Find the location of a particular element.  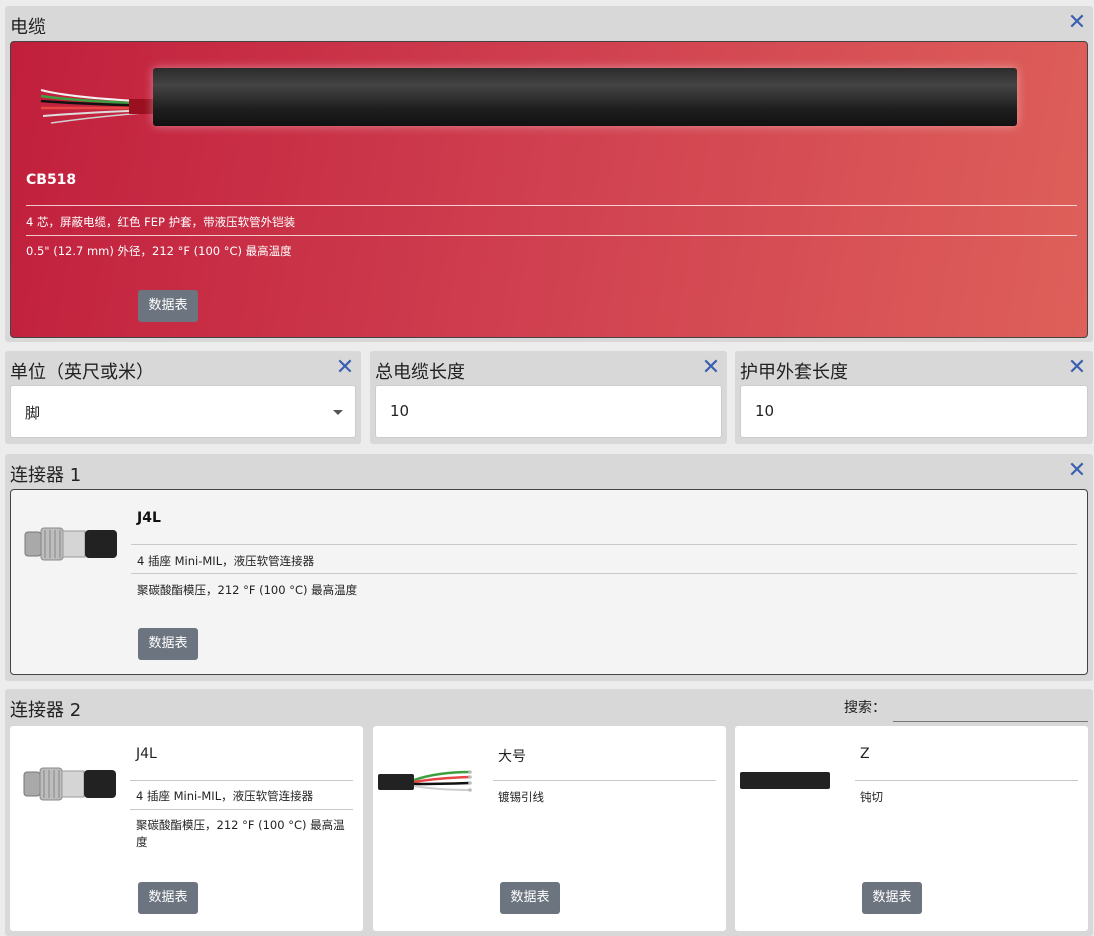

total-length-panel: 总电缆长度 ✕ 10 is located at coordinates (548, 397).